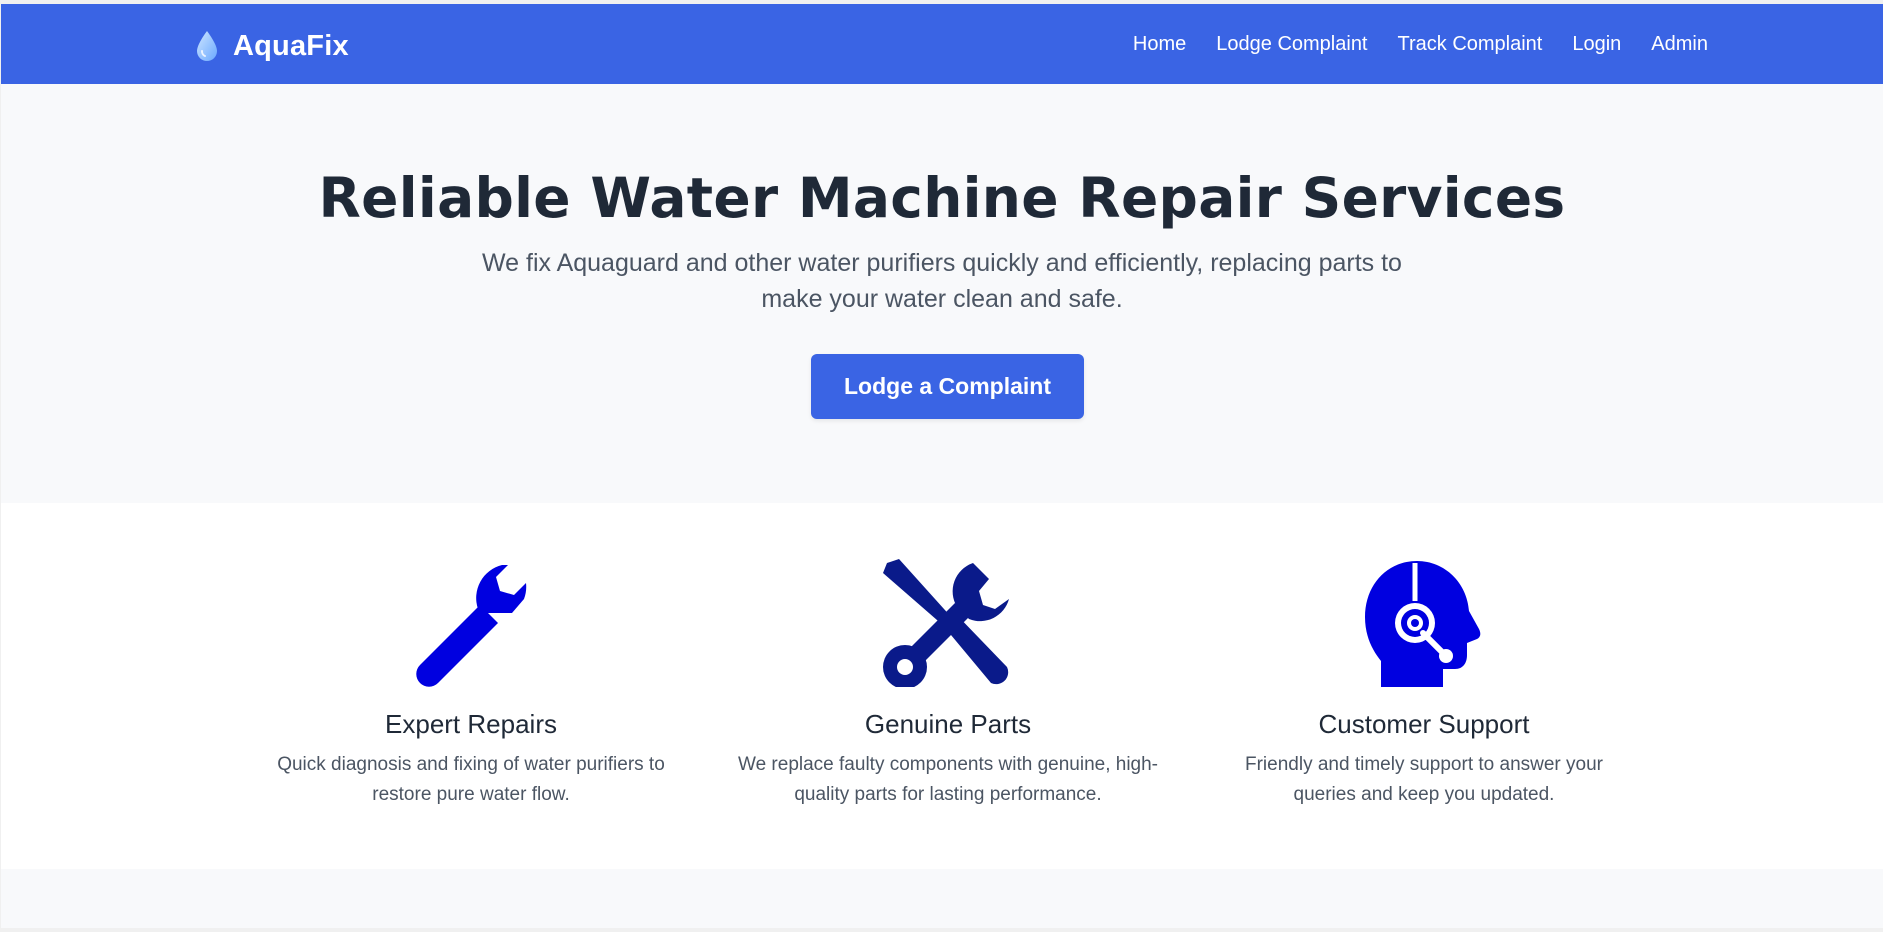  Describe the element at coordinates (1470, 44) in the screenshot. I see `nav-track-complaint: Track Complaint` at that location.